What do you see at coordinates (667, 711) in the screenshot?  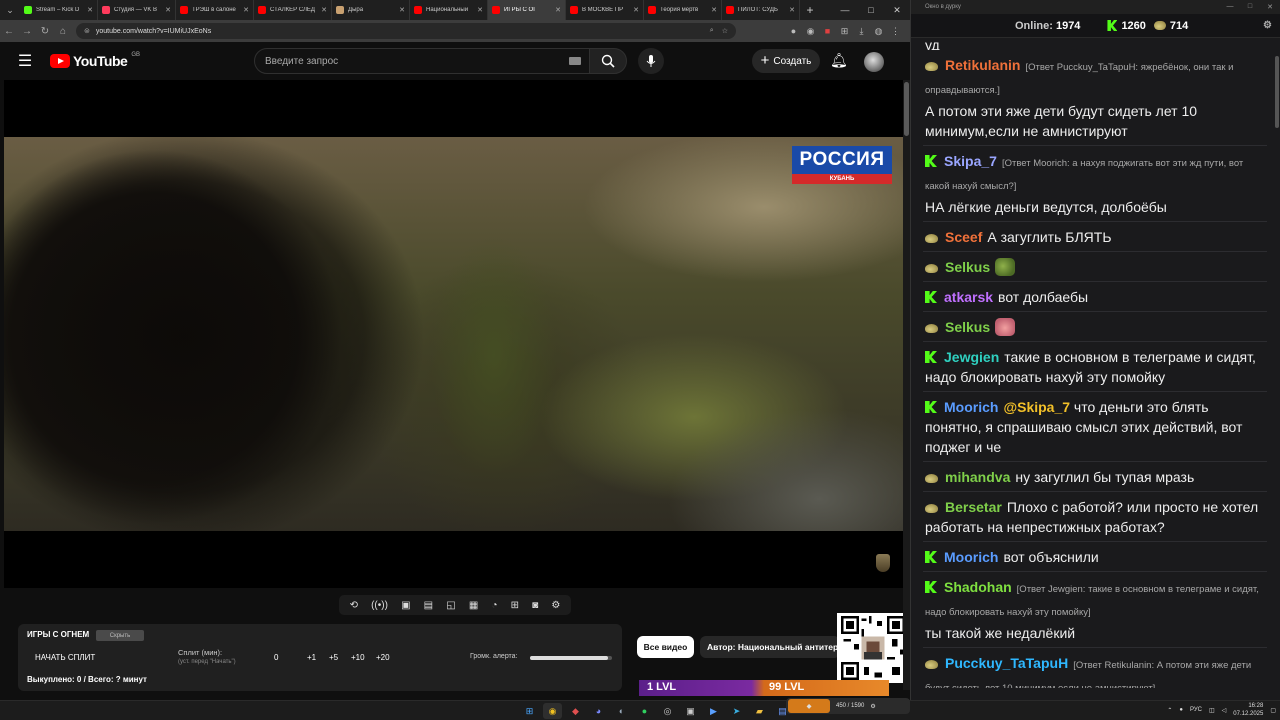 I see `app-icon-2: ◎` at bounding box center [667, 711].